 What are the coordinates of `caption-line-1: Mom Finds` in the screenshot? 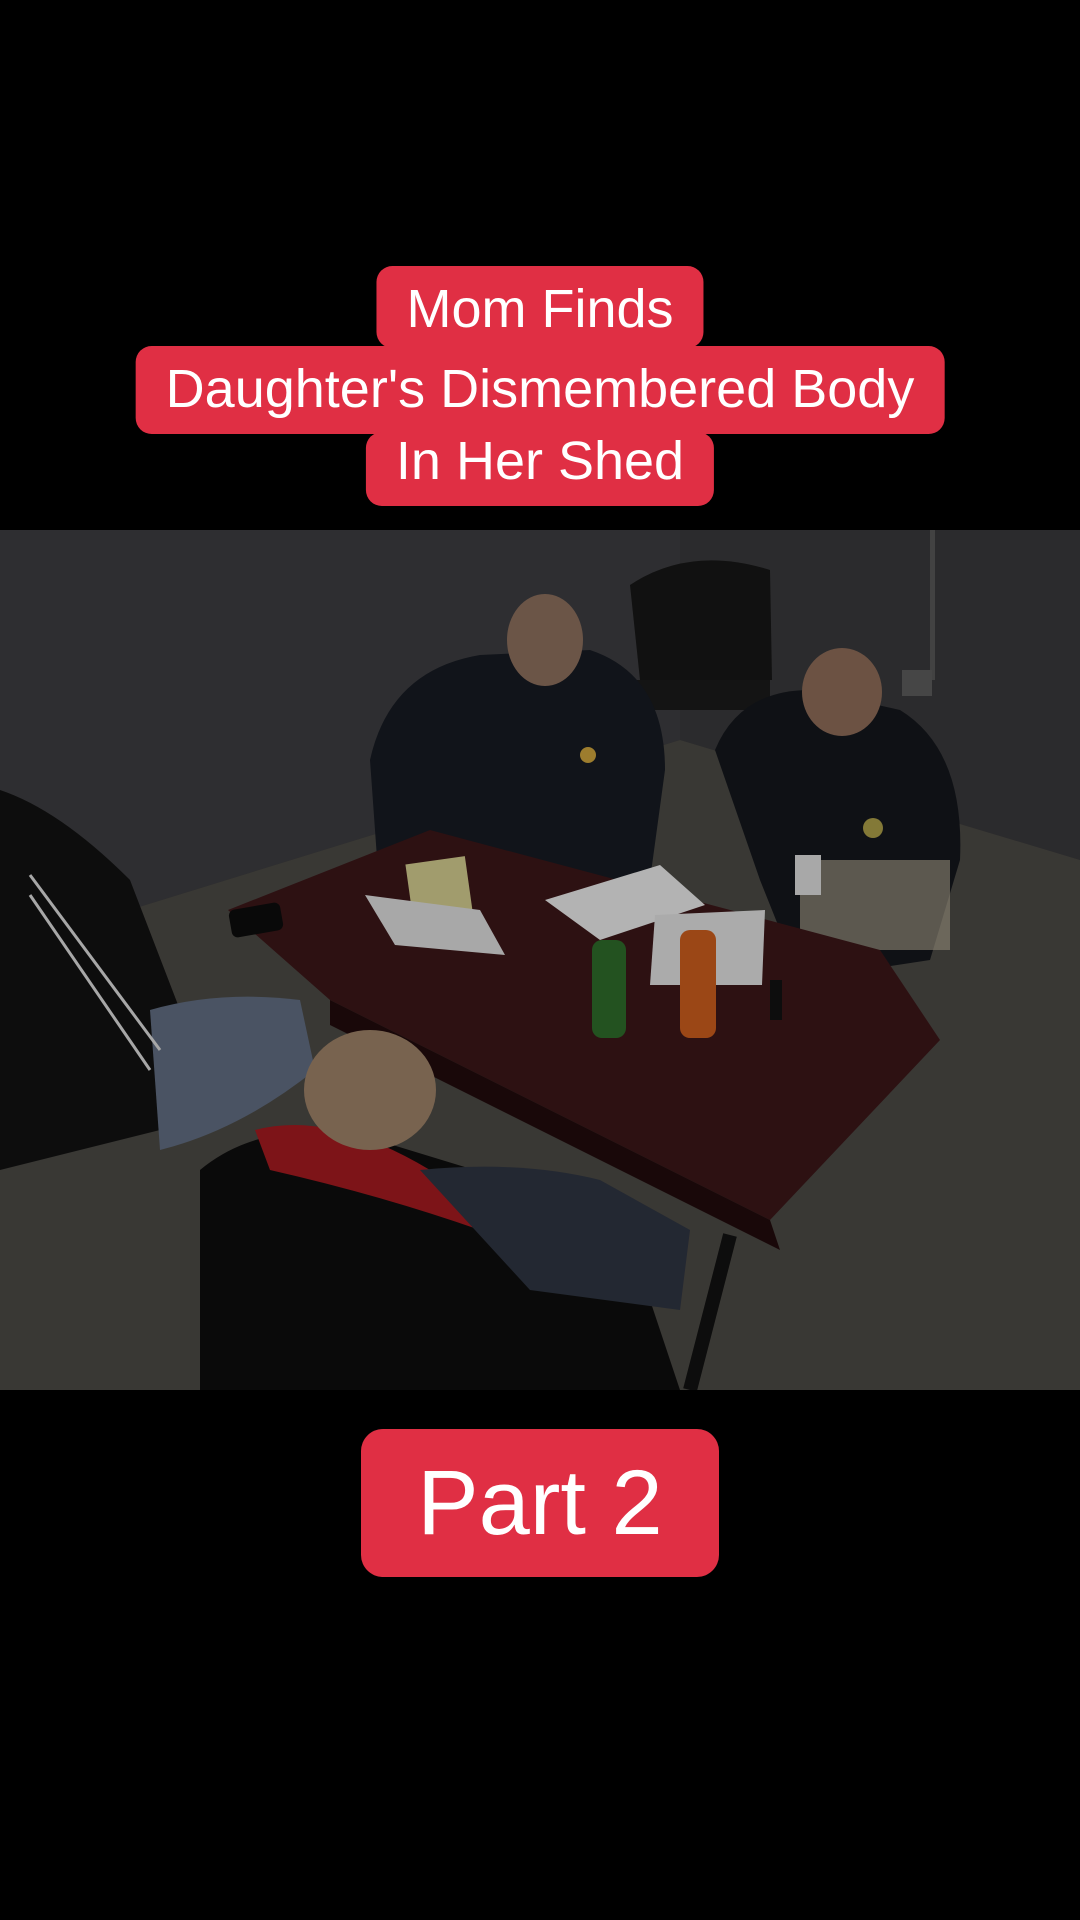 It's located at (540, 307).